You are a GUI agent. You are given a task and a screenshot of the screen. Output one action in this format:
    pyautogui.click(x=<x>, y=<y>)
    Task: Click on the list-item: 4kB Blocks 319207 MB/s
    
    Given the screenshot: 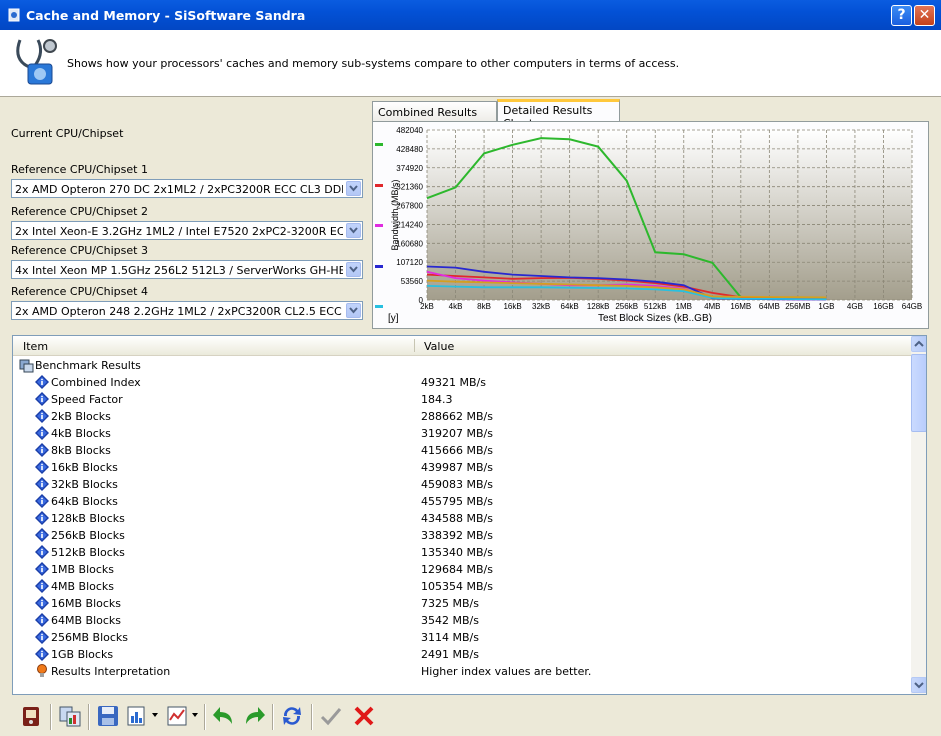 What is the action you would take?
    pyautogui.click(x=462, y=433)
    